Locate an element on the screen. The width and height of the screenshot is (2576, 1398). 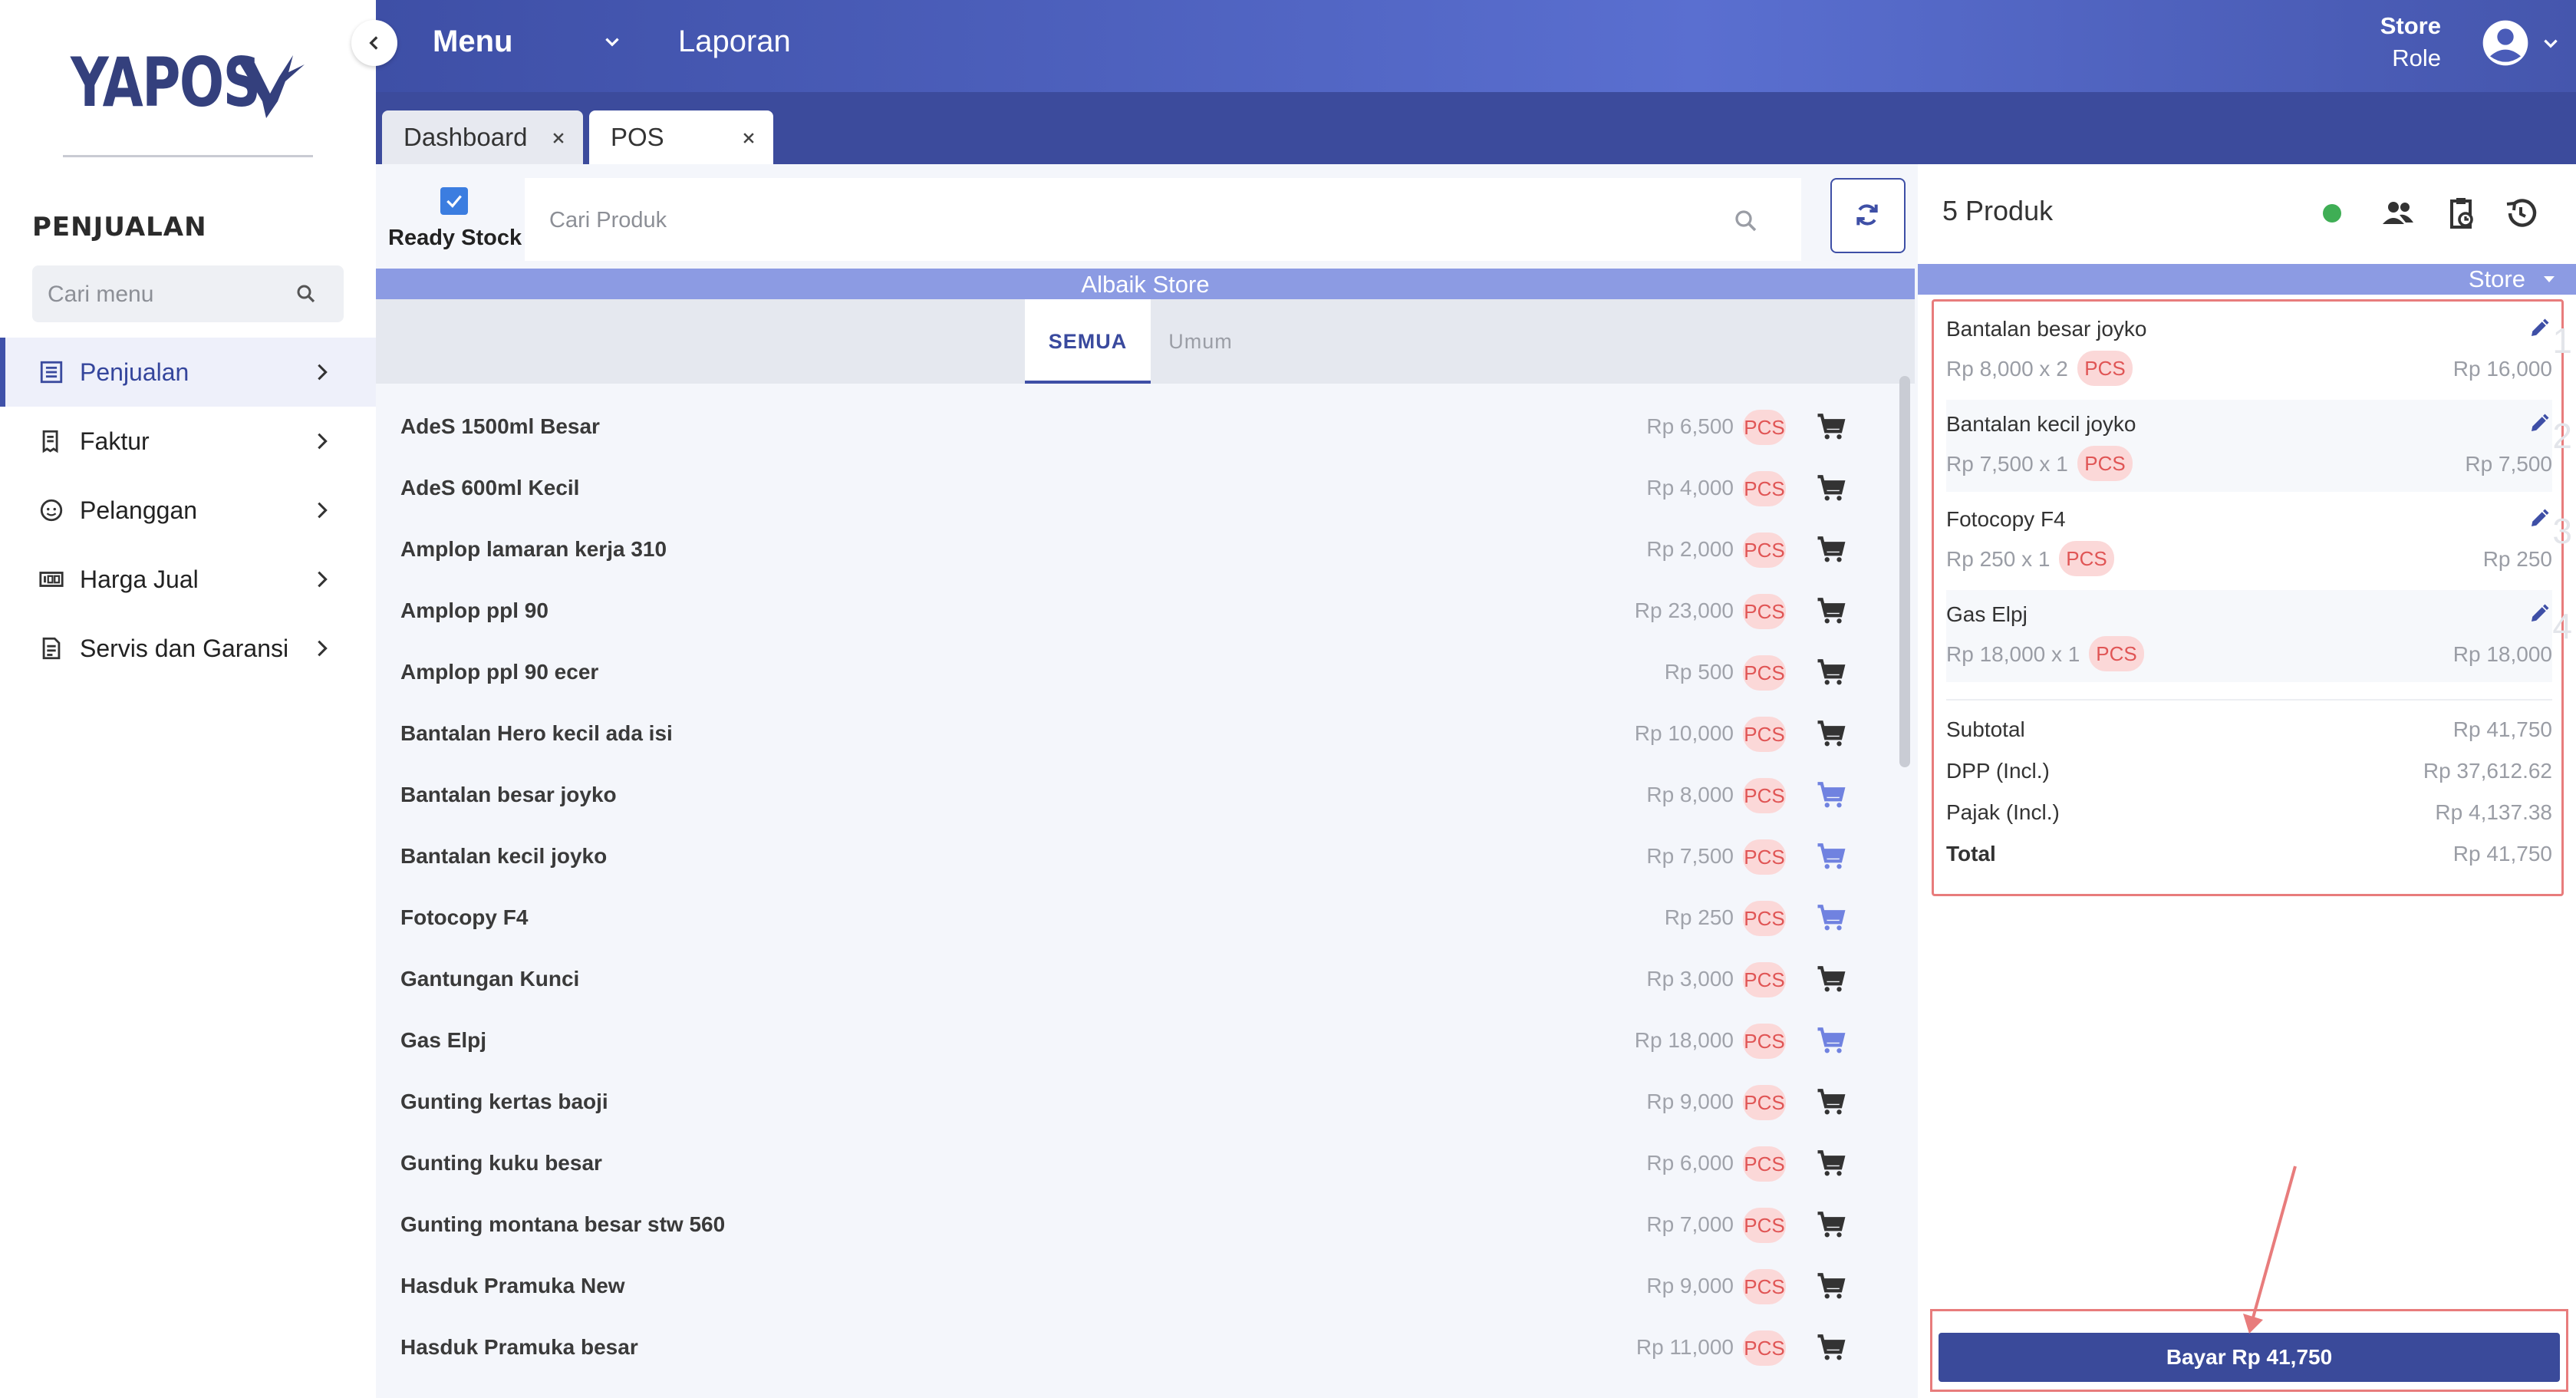
product-name: Hasduk Pramuka besar is located at coordinates (519, 1347).